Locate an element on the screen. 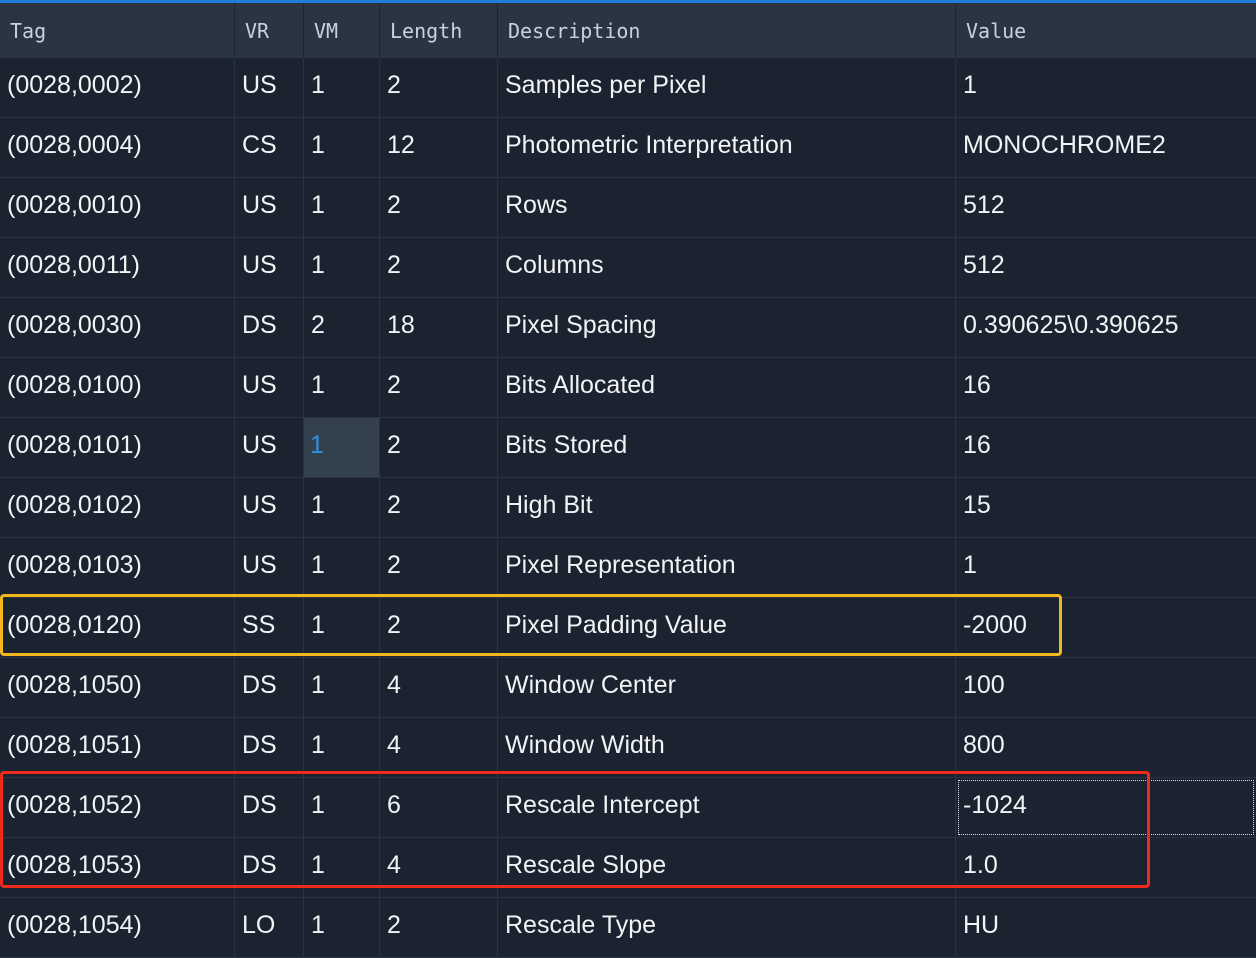 This screenshot has width=1256, height=958. table-row: (0028,0002) US 1 2 Samples per Pixel 1 is located at coordinates (628, 88).